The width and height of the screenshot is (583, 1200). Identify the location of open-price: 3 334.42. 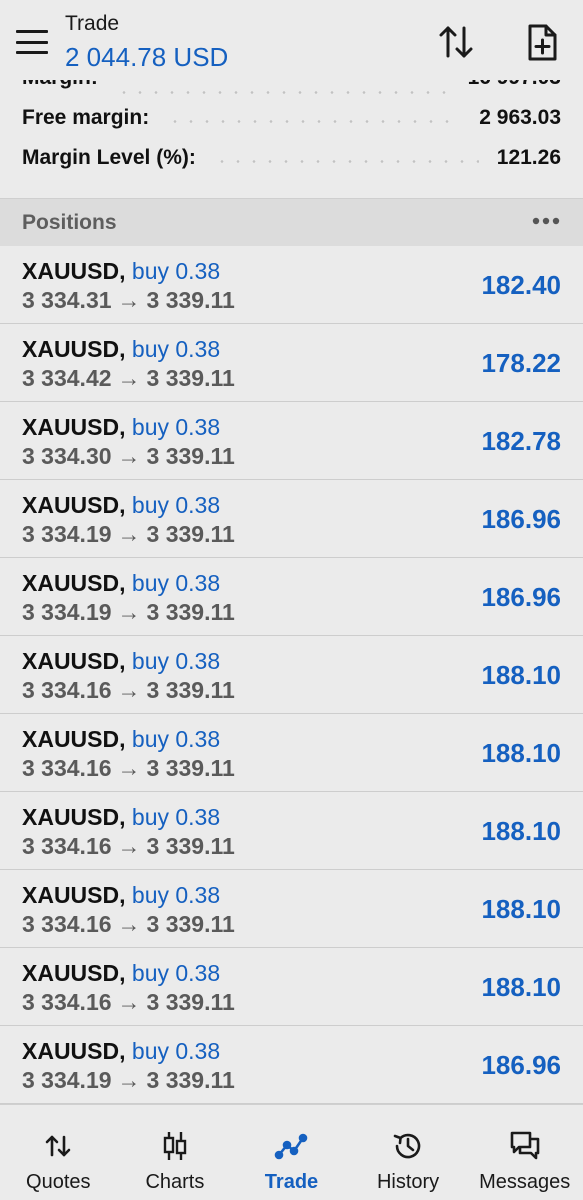
(67, 378).